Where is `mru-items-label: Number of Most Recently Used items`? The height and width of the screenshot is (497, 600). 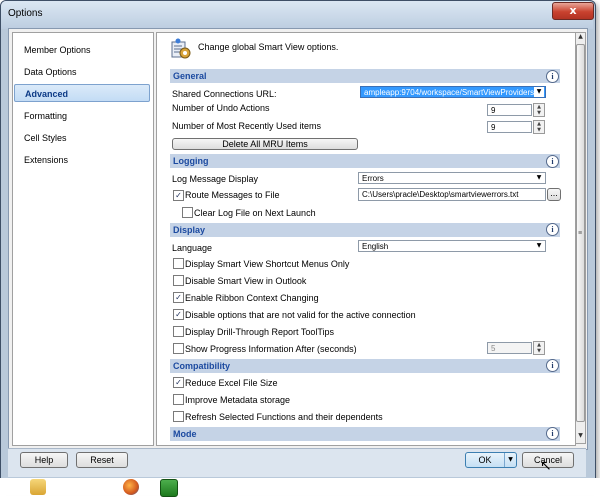 mru-items-label: Number of Most Recently Used items is located at coordinates (247, 126).